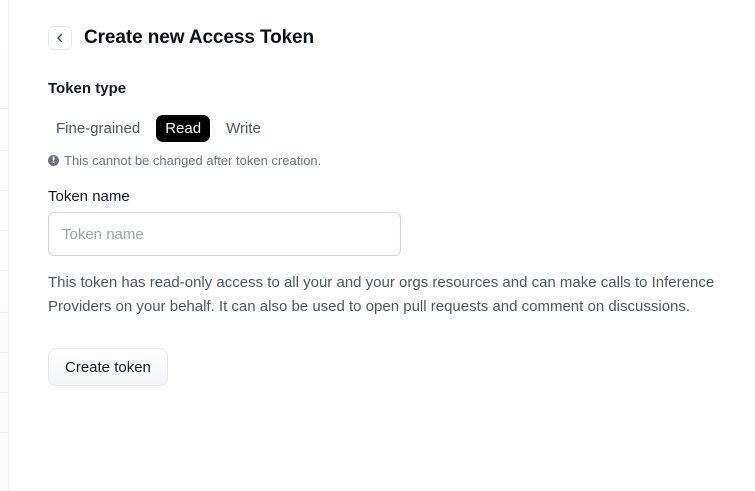 The width and height of the screenshot is (755, 491). I want to click on token-type-selector: Fine-grained Read Write, so click(158, 128).